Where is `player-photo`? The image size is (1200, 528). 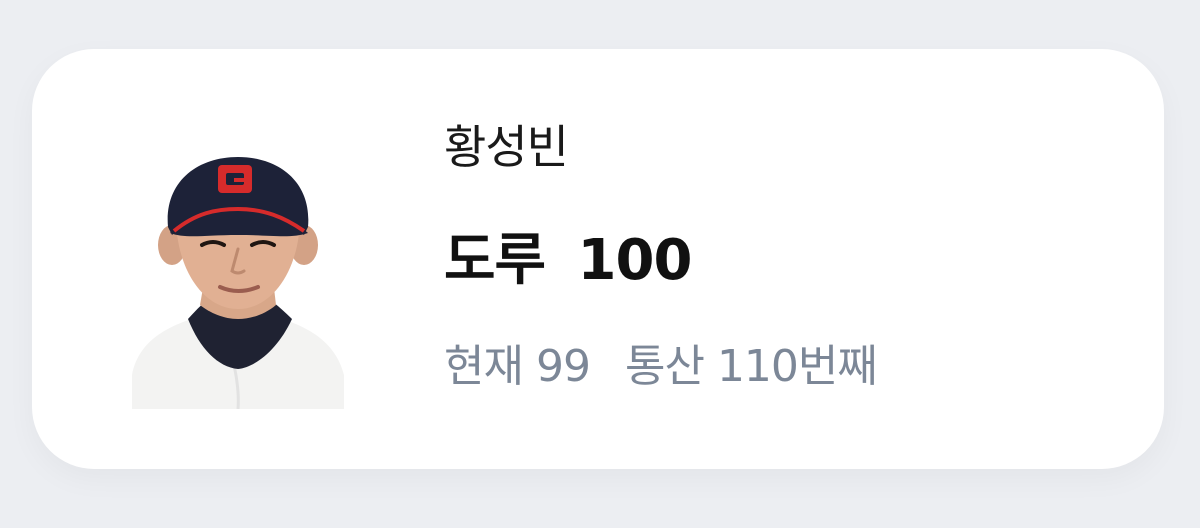 player-photo is located at coordinates (238, 265).